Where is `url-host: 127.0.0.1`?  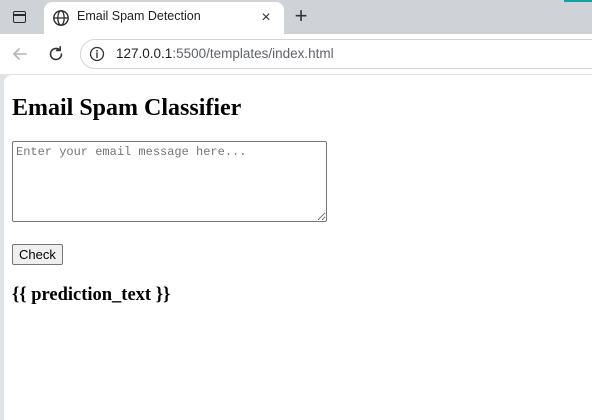
url-host: 127.0.0.1 is located at coordinates (144, 53).